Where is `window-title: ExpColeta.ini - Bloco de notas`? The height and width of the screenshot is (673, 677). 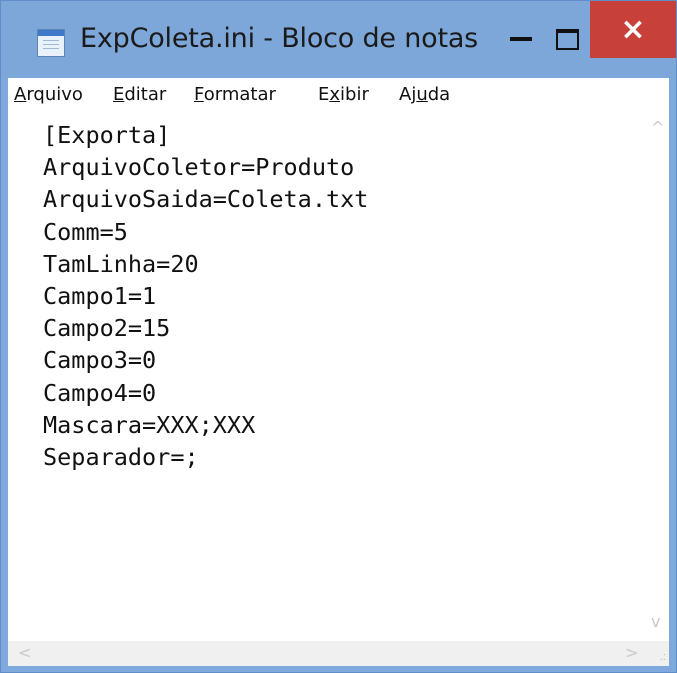 window-title: ExpColeta.ini - Bloco de notas is located at coordinates (279, 38).